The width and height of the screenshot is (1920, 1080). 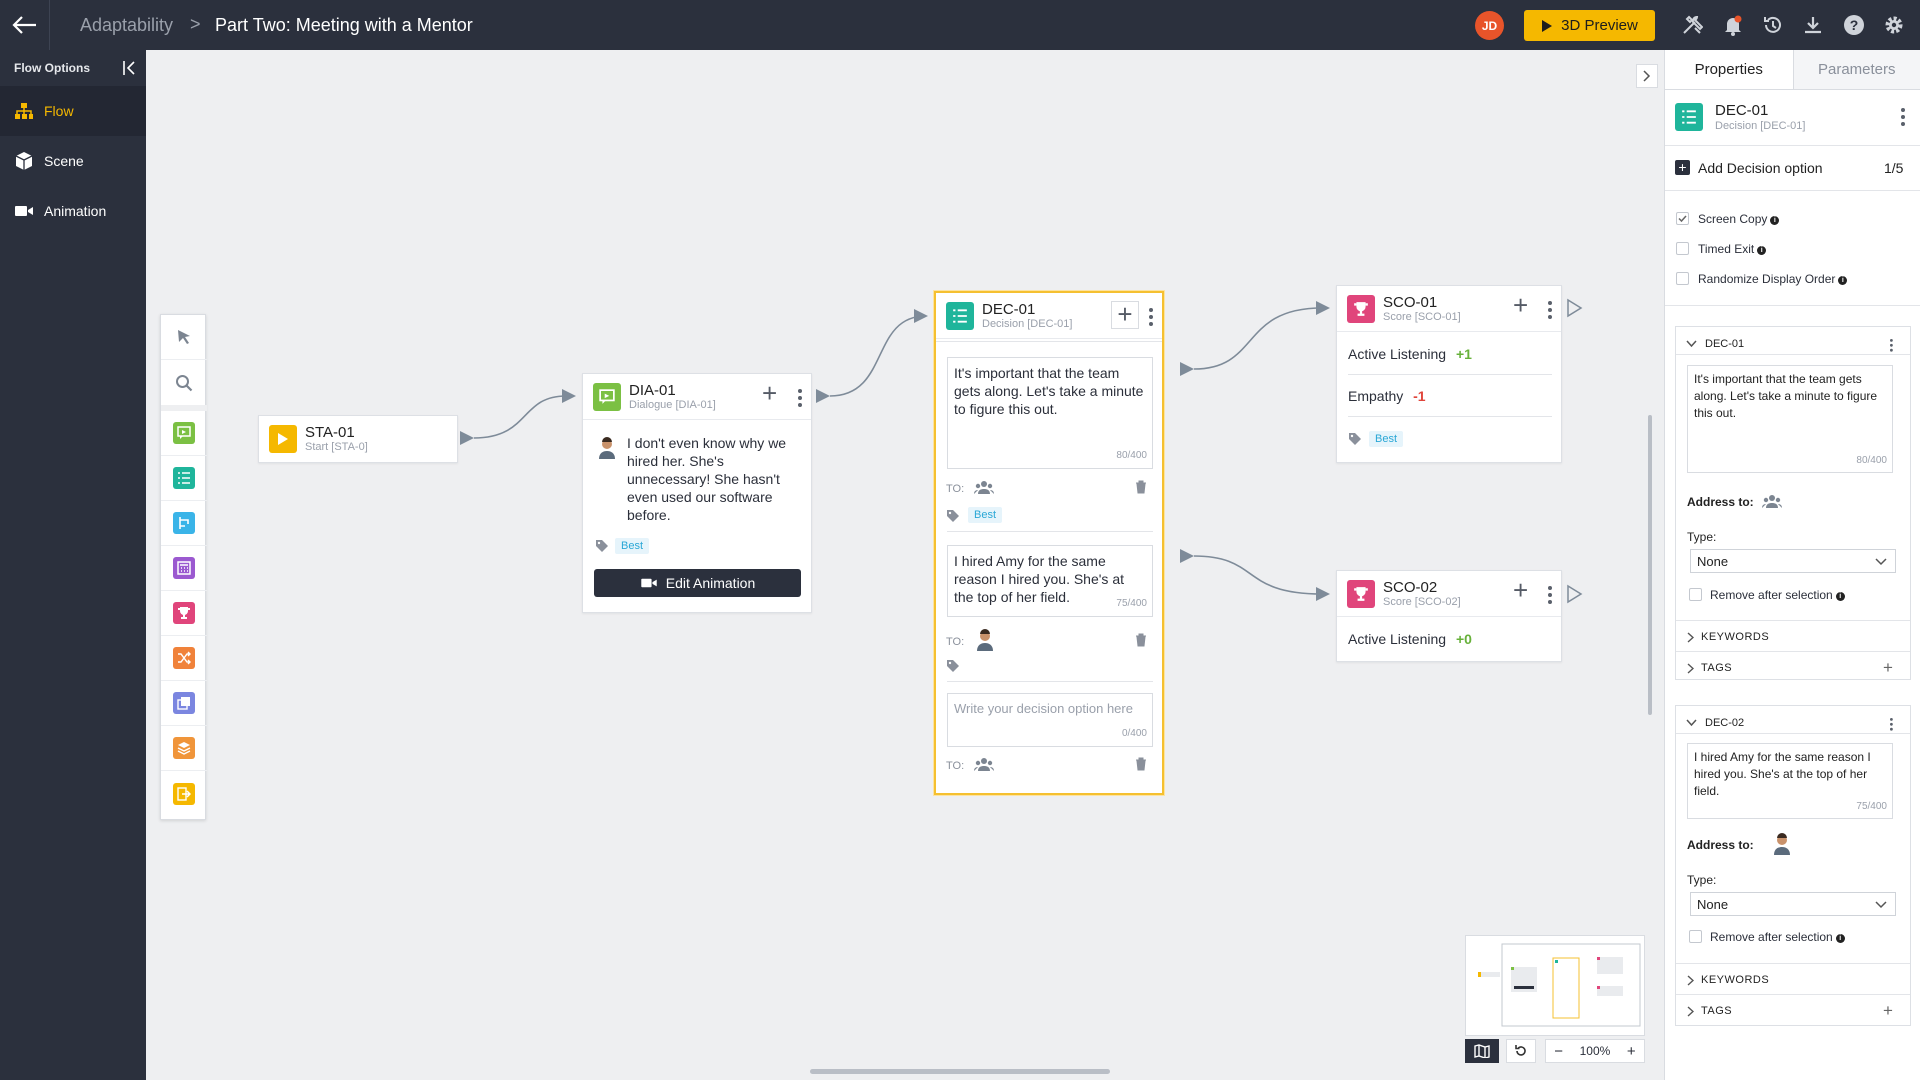 I want to click on tab-properties: Properties, so click(x=1729, y=69).